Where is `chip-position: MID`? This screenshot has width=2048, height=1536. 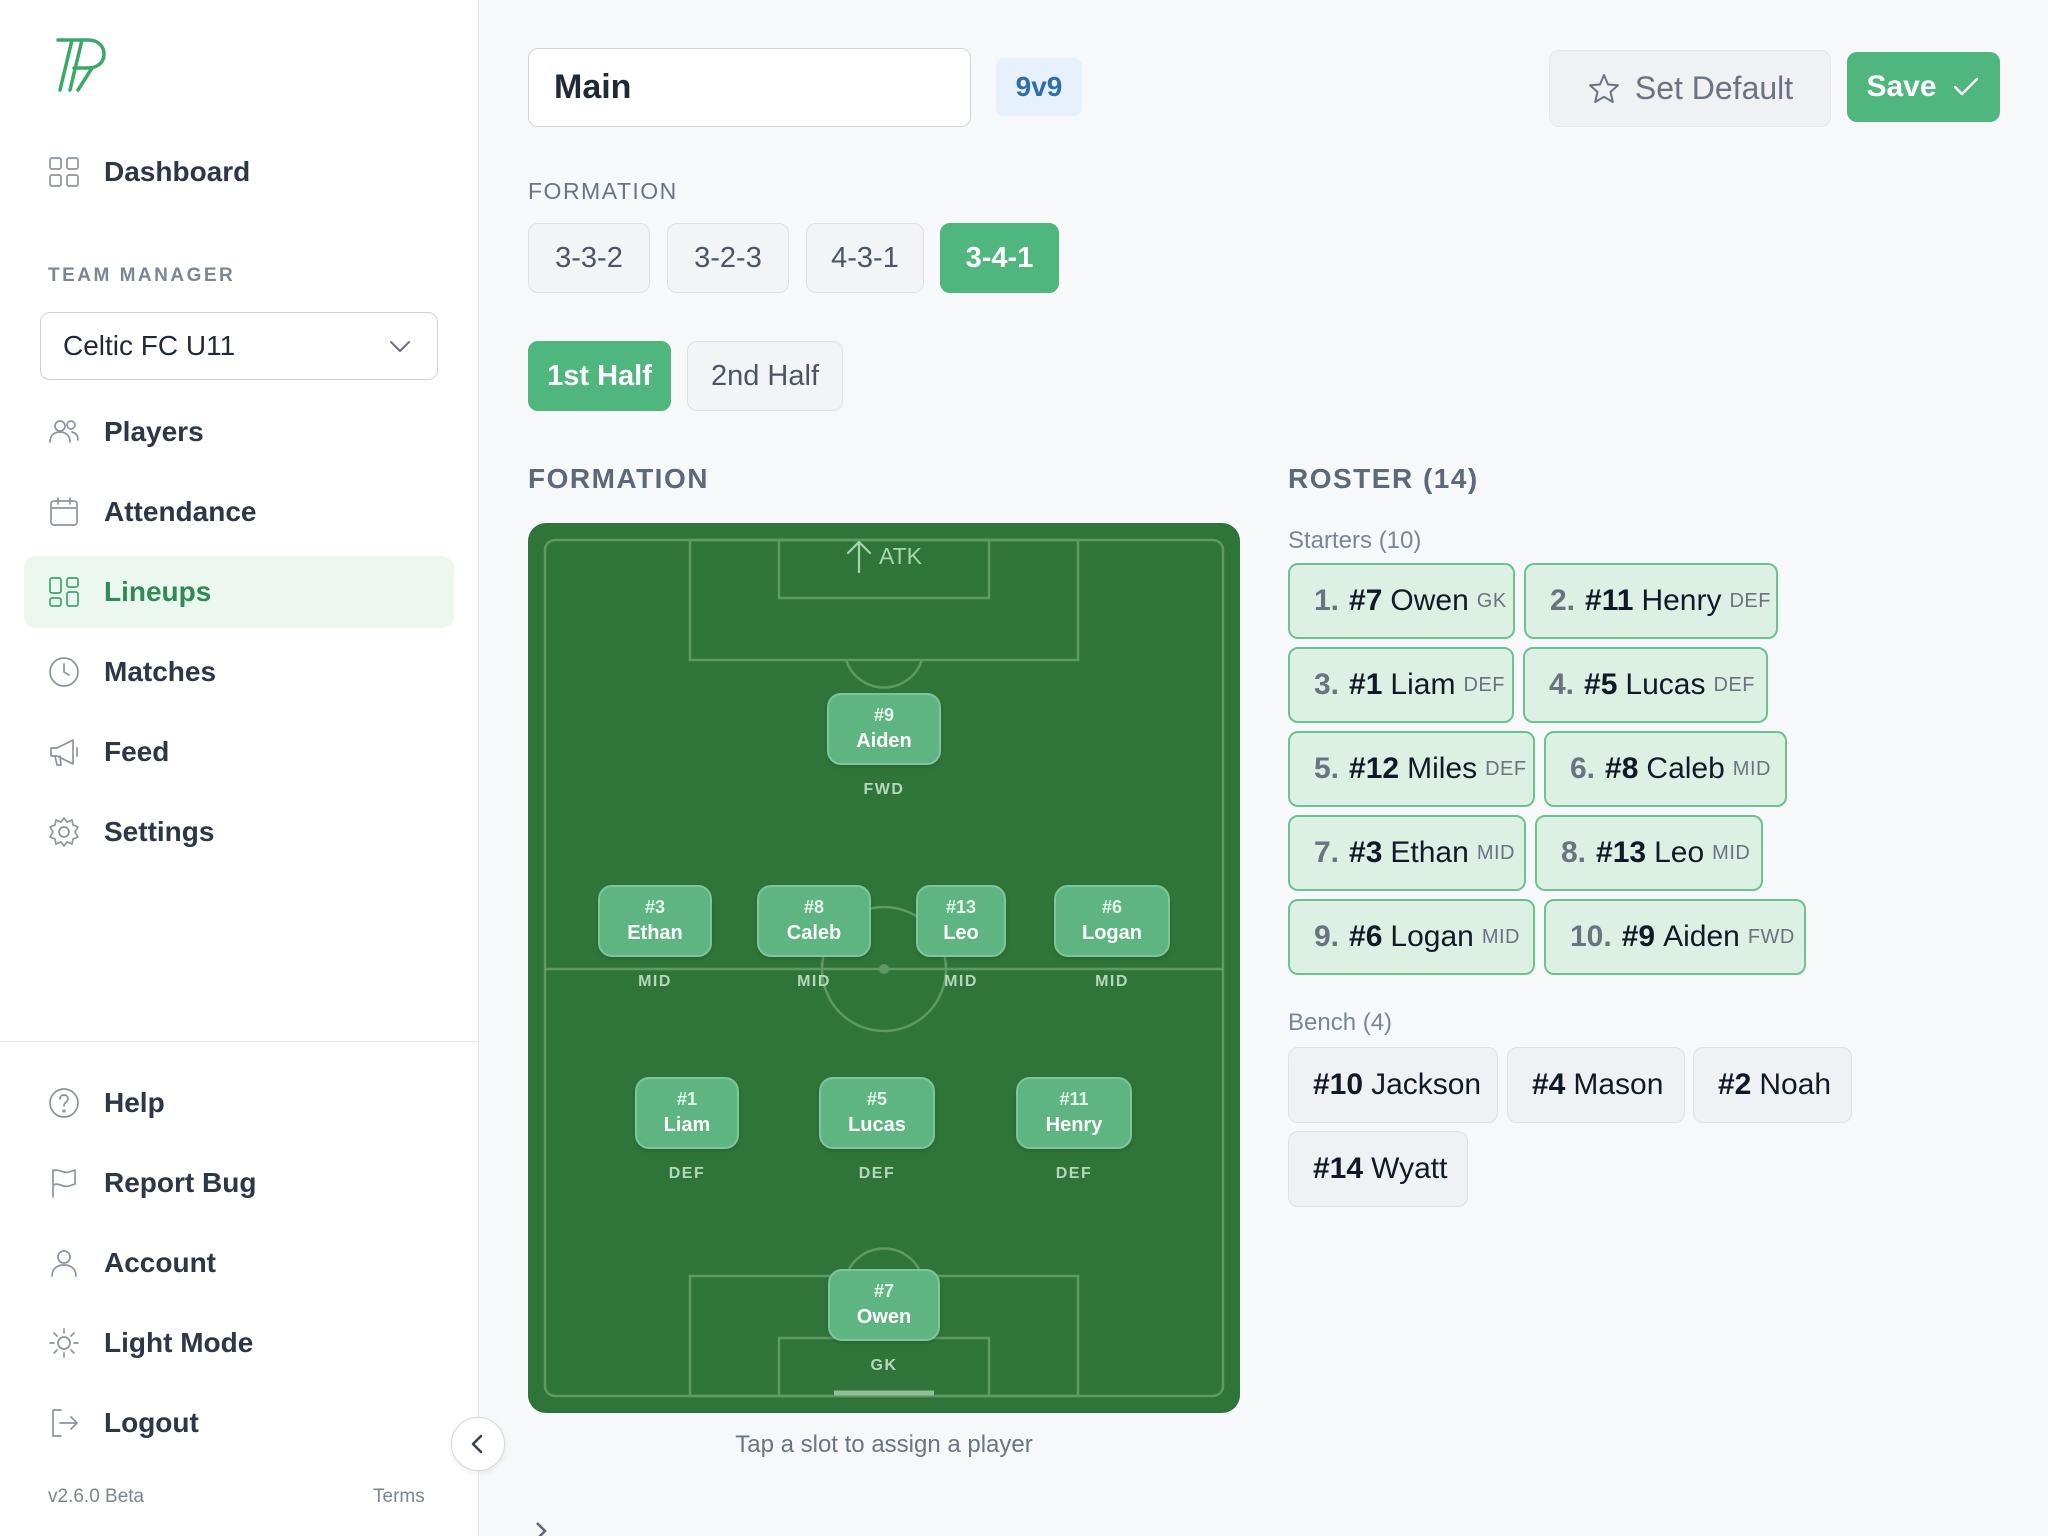
chip-position: MID is located at coordinates (1495, 852).